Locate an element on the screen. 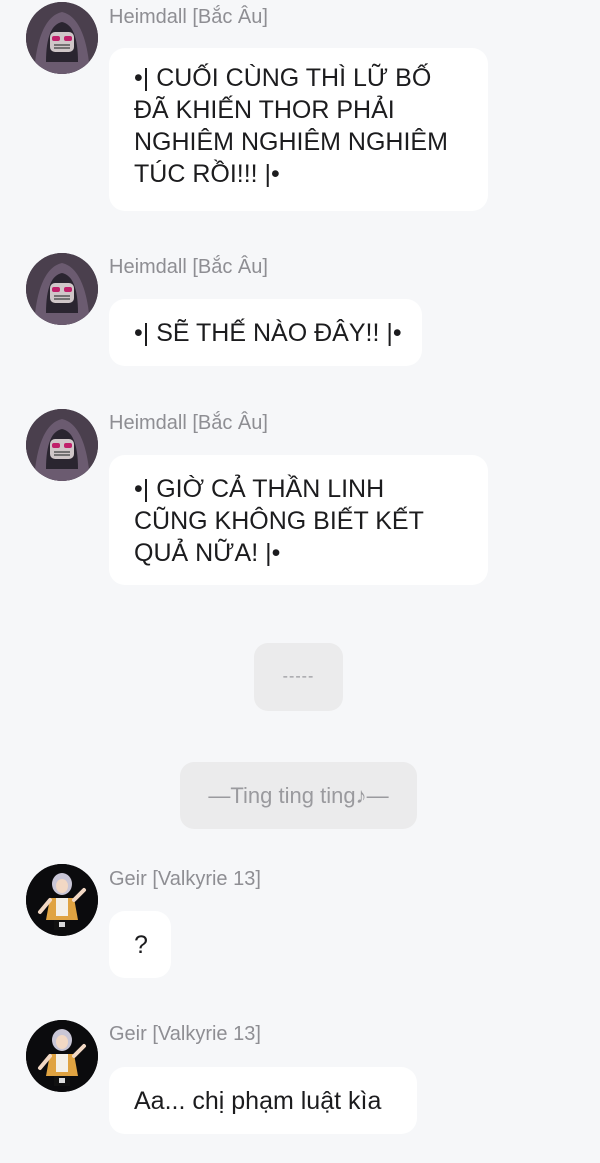  message-bubble: •| SẼ THẾ NÀO ĐÂY!! |• is located at coordinates (265, 332).